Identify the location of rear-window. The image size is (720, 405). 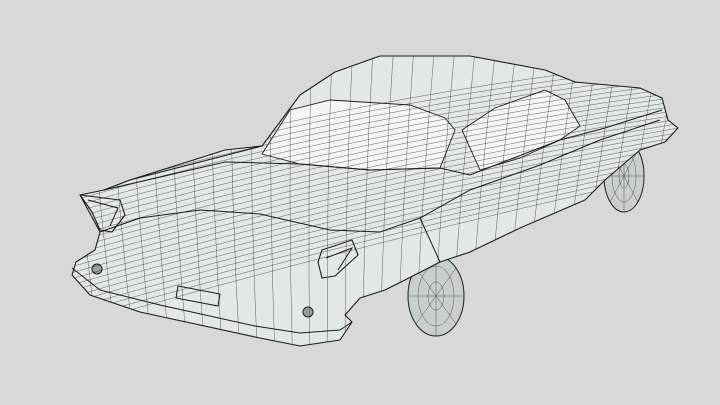
(358, 135).